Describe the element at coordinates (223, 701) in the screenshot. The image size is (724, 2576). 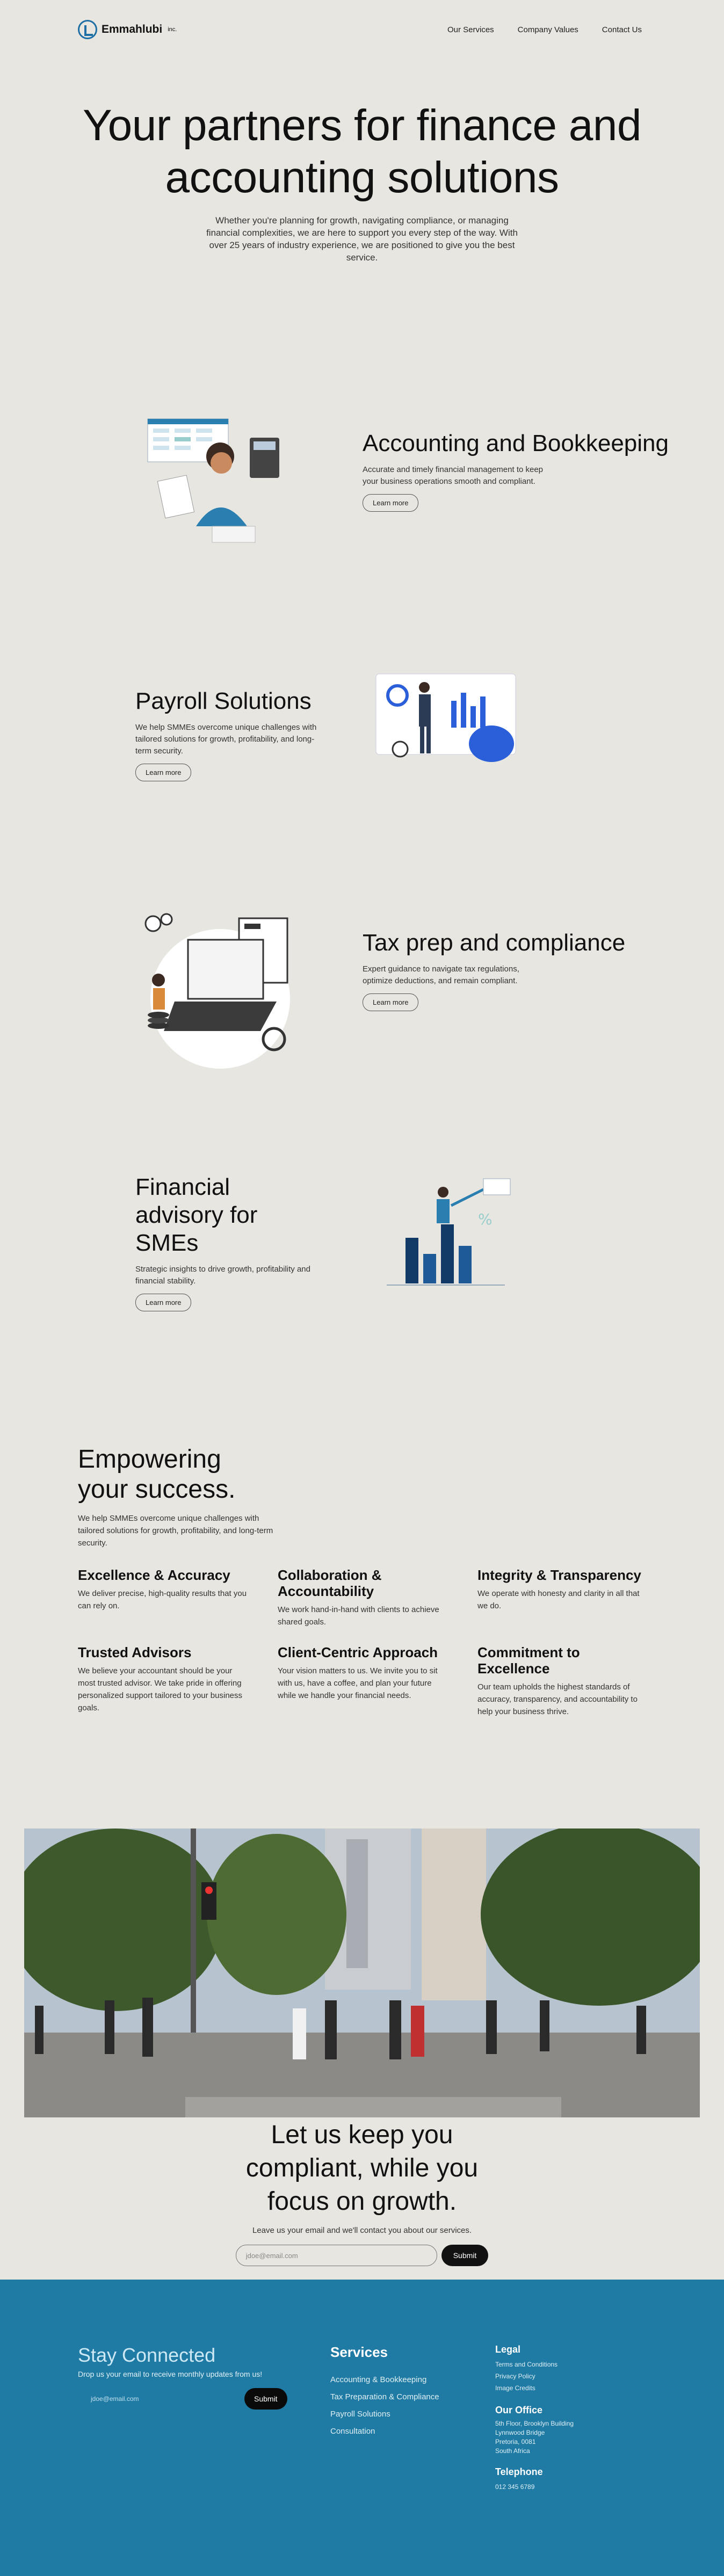
I see `service-title: Payroll Solutions` at that location.